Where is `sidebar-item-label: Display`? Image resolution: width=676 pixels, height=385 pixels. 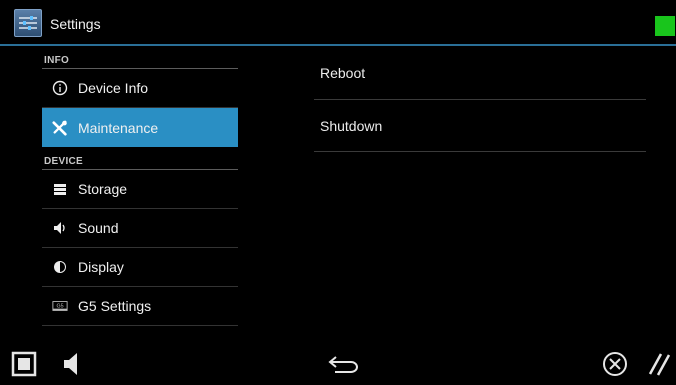 sidebar-item-label: Display is located at coordinates (101, 267).